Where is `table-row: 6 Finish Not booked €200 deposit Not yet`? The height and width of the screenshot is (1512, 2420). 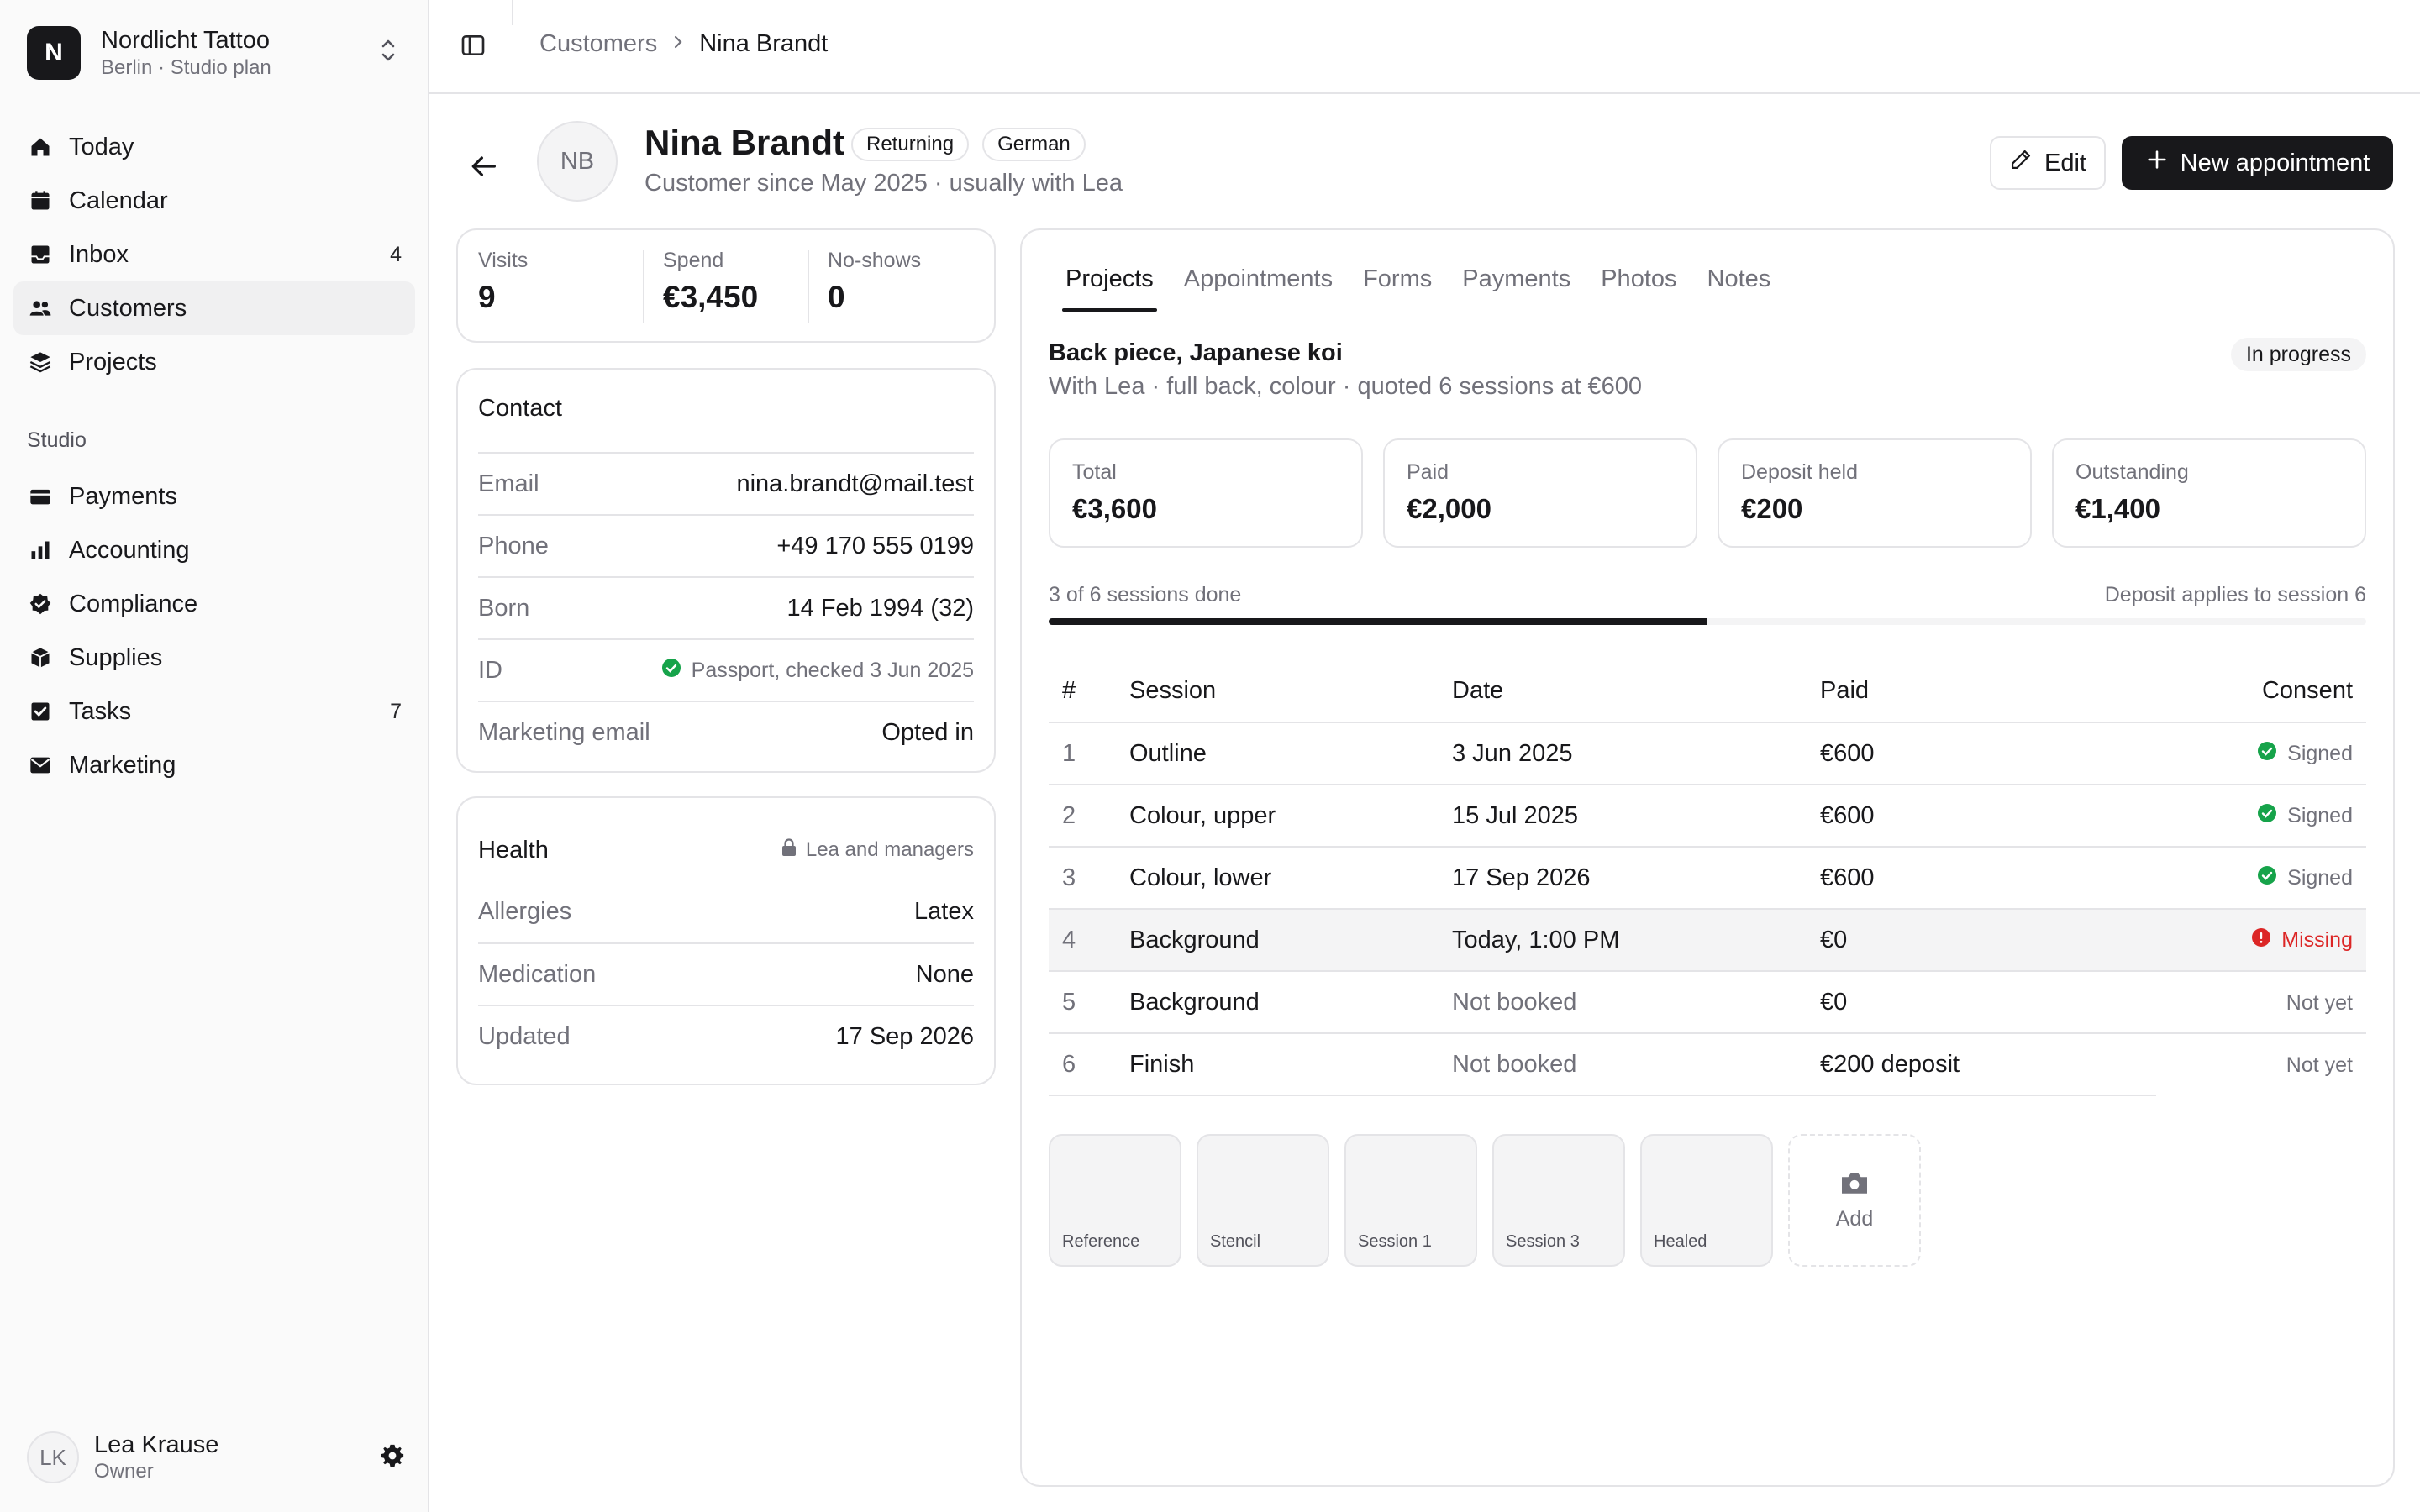
table-row: 6 Finish Not booked €200 deposit Not yet is located at coordinates (1708, 1064).